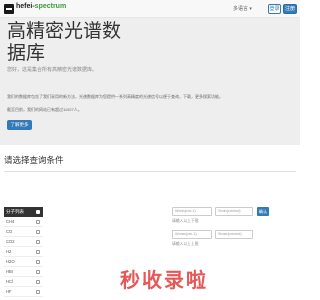 The height and width of the screenshot is (300, 320). What do you see at coordinates (242, 8) in the screenshot?
I see `language-dropdown: 多语言 ▾` at bounding box center [242, 8].